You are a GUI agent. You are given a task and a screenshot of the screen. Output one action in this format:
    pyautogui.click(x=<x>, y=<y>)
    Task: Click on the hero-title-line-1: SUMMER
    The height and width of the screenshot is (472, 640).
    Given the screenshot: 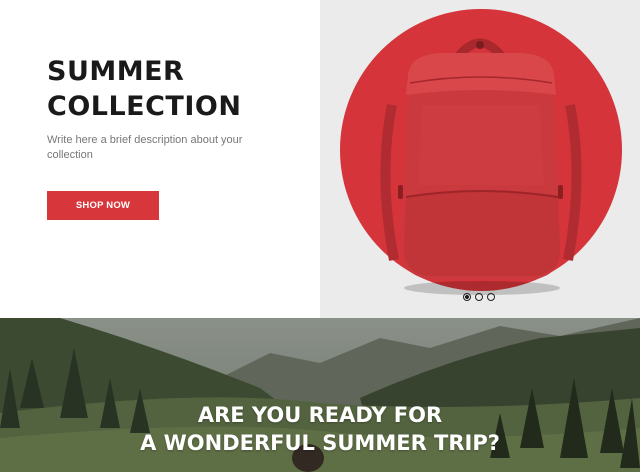 What is the action you would take?
    pyautogui.click(x=116, y=71)
    